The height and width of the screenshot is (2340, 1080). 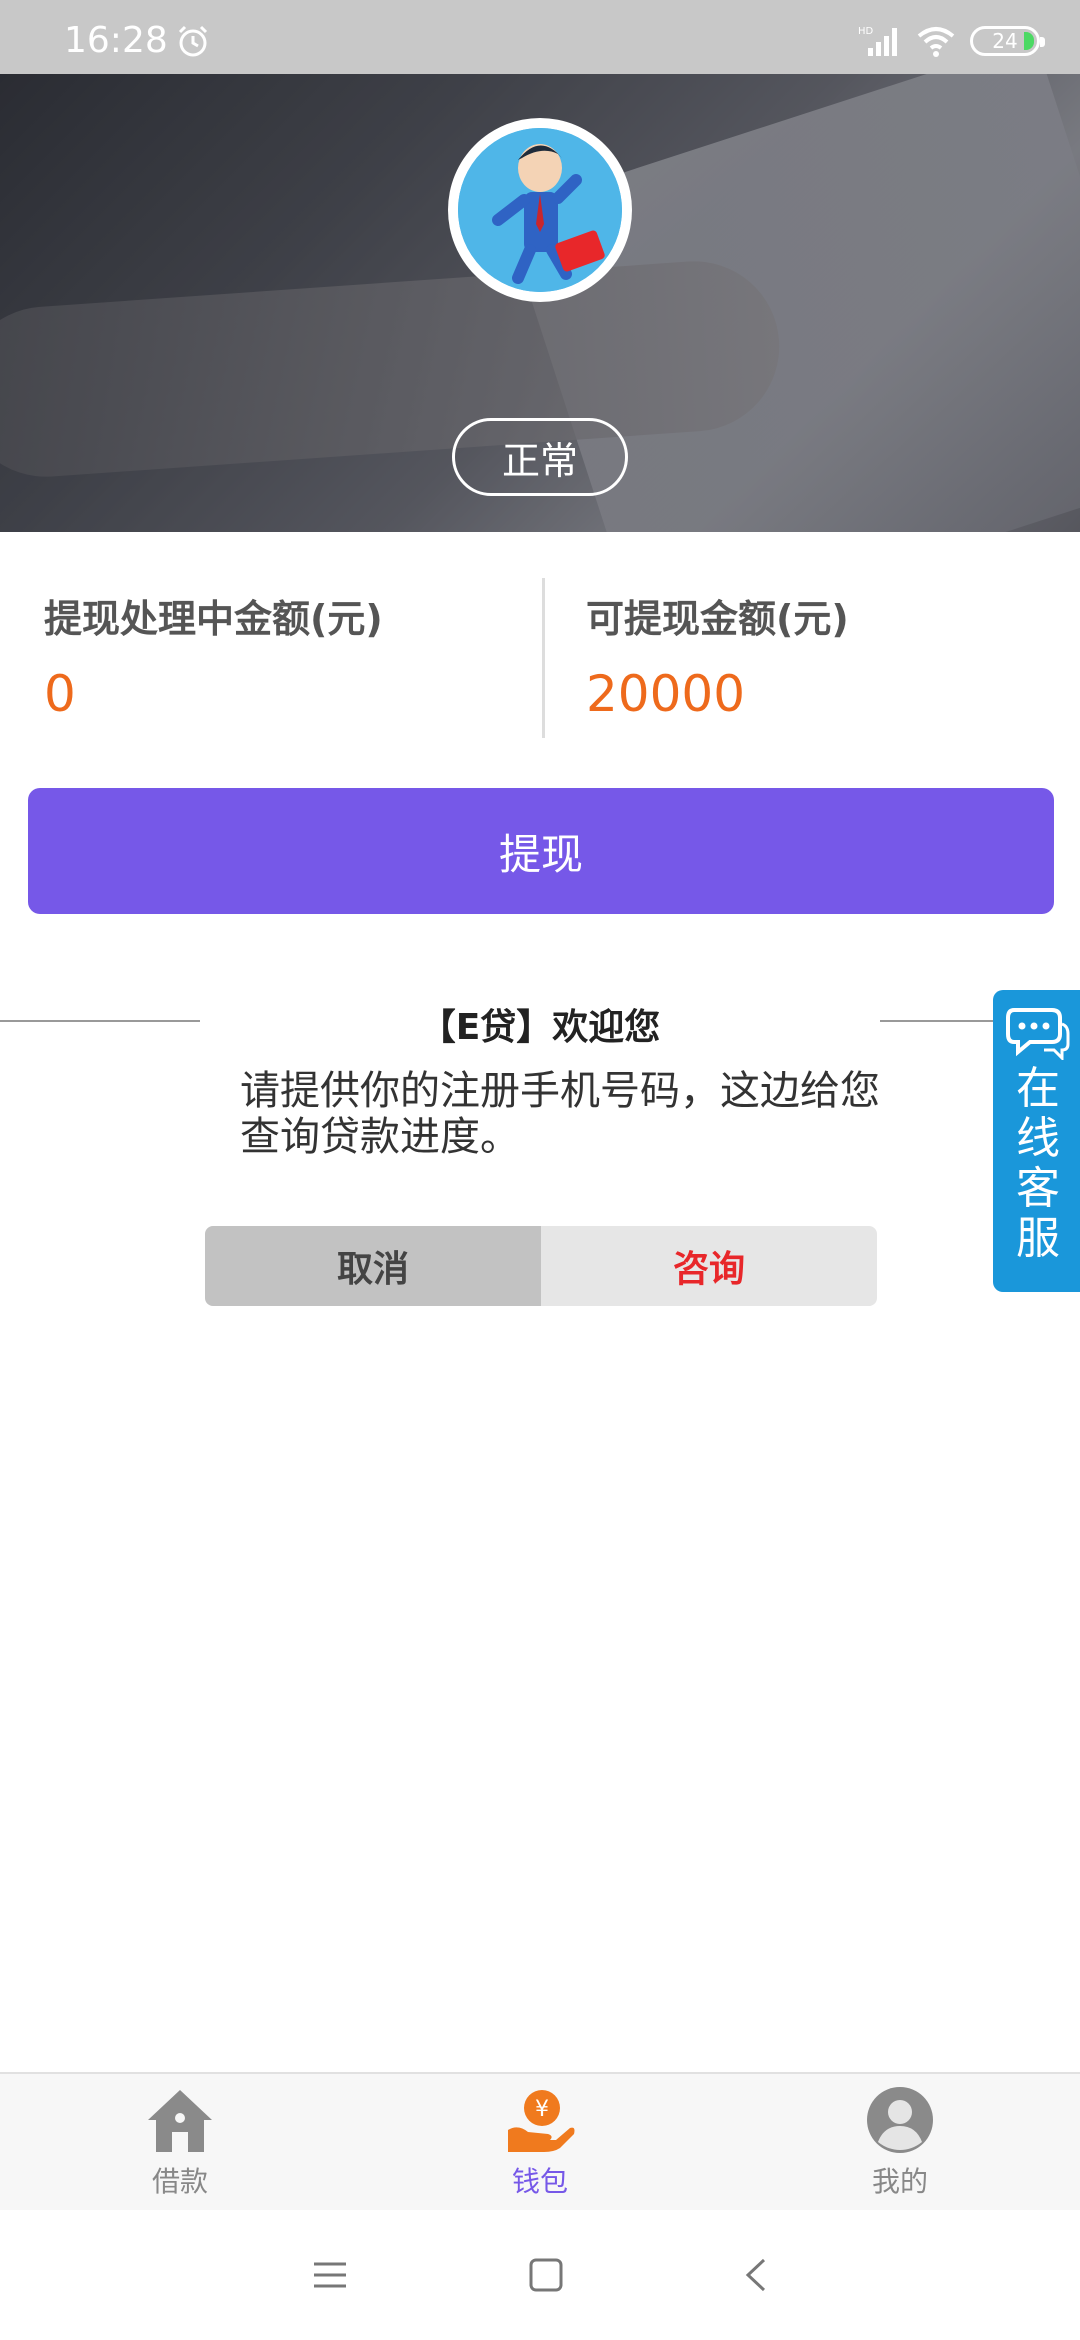 What do you see at coordinates (1038, 1034) in the screenshot?
I see `chat-bubble-icon` at bounding box center [1038, 1034].